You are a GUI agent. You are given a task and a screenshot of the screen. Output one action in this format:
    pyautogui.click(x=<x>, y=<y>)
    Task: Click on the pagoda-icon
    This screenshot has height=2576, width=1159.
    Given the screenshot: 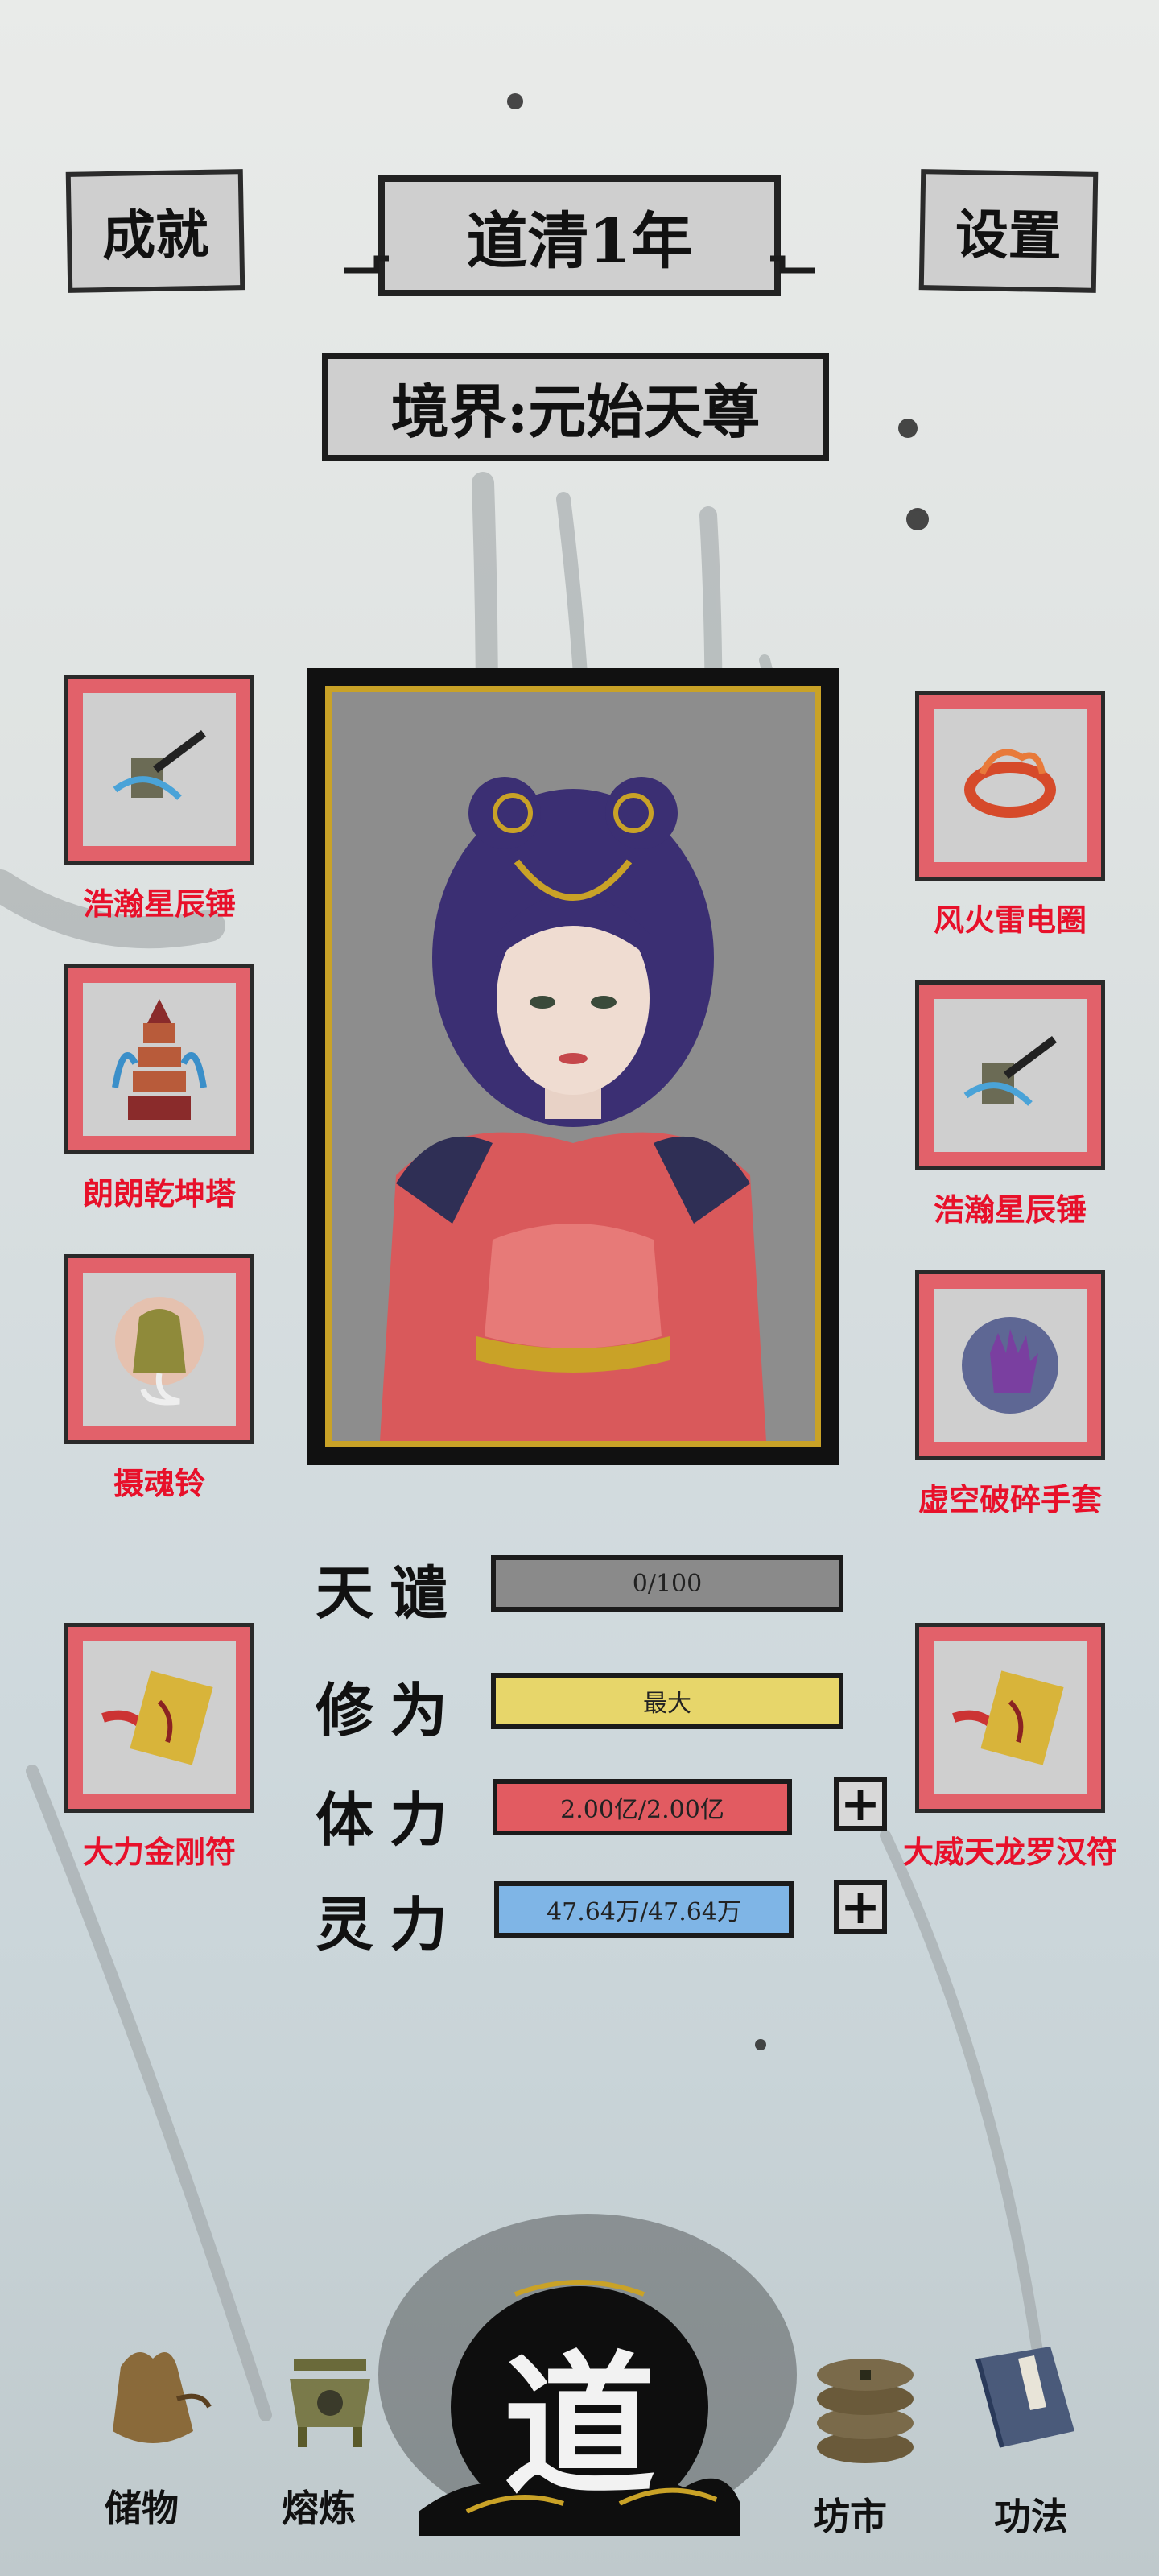 What is the action you would take?
    pyautogui.click(x=159, y=1059)
    